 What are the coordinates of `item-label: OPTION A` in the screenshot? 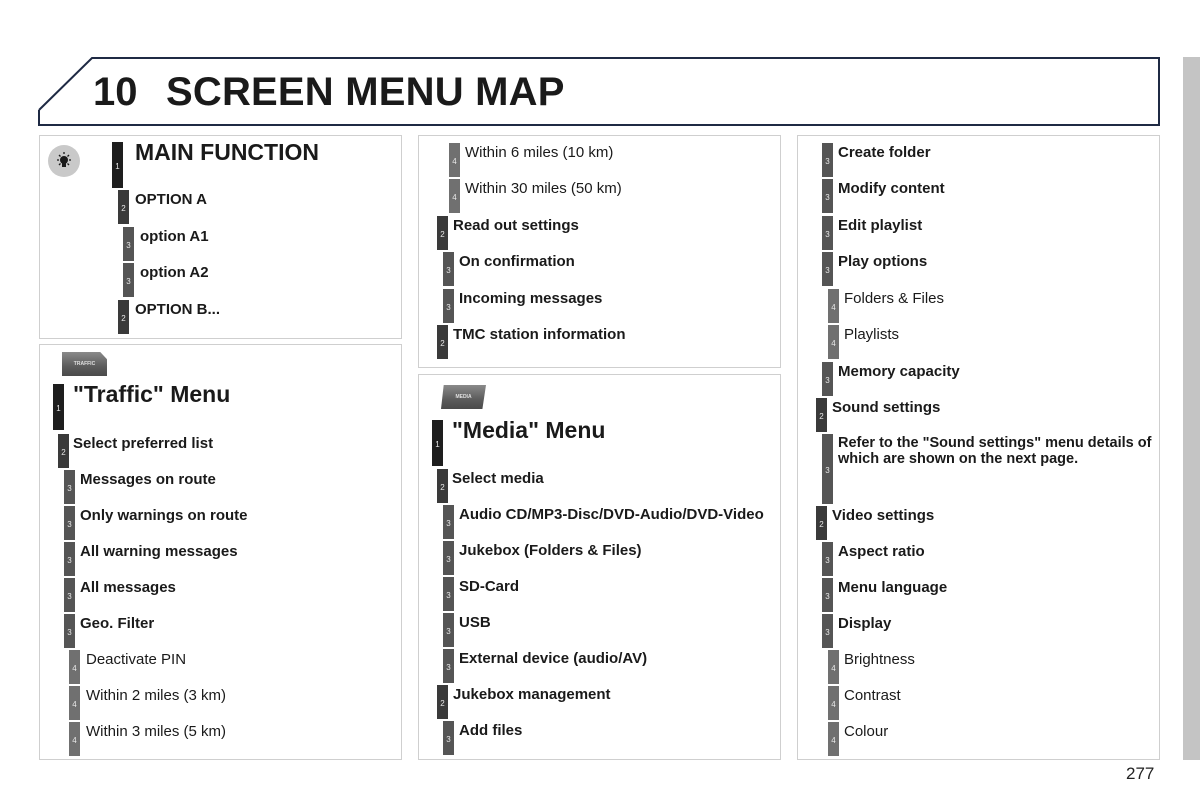 It's located at (171, 199).